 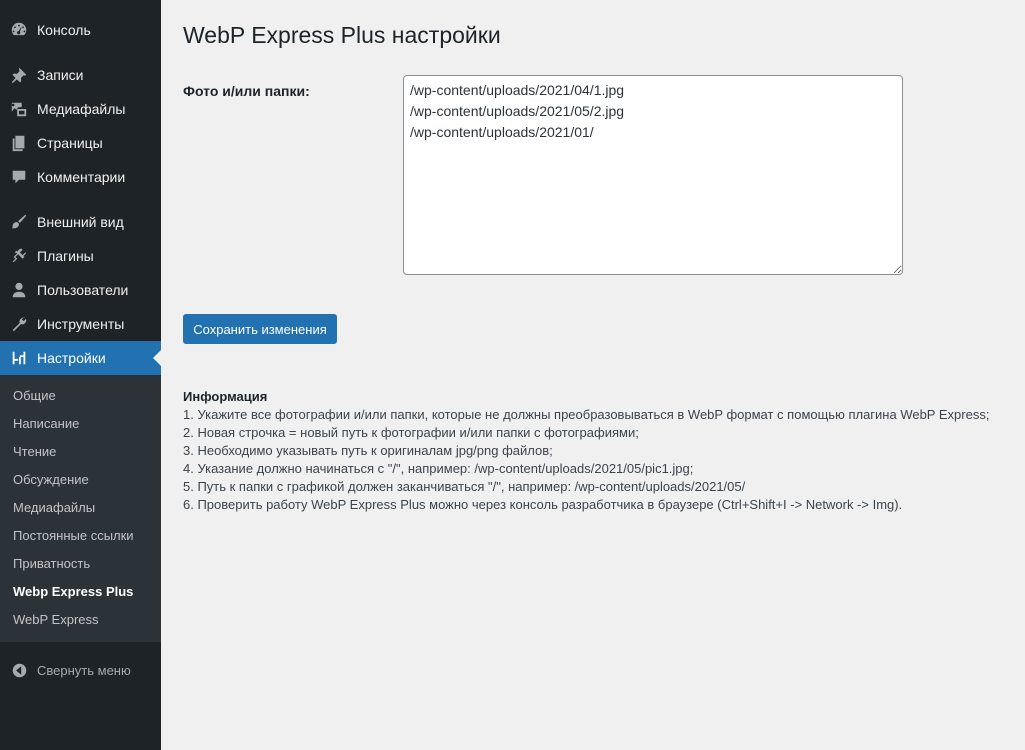 What do you see at coordinates (71, 358) in the screenshot?
I see `menu-label: Настройки` at bounding box center [71, 358].